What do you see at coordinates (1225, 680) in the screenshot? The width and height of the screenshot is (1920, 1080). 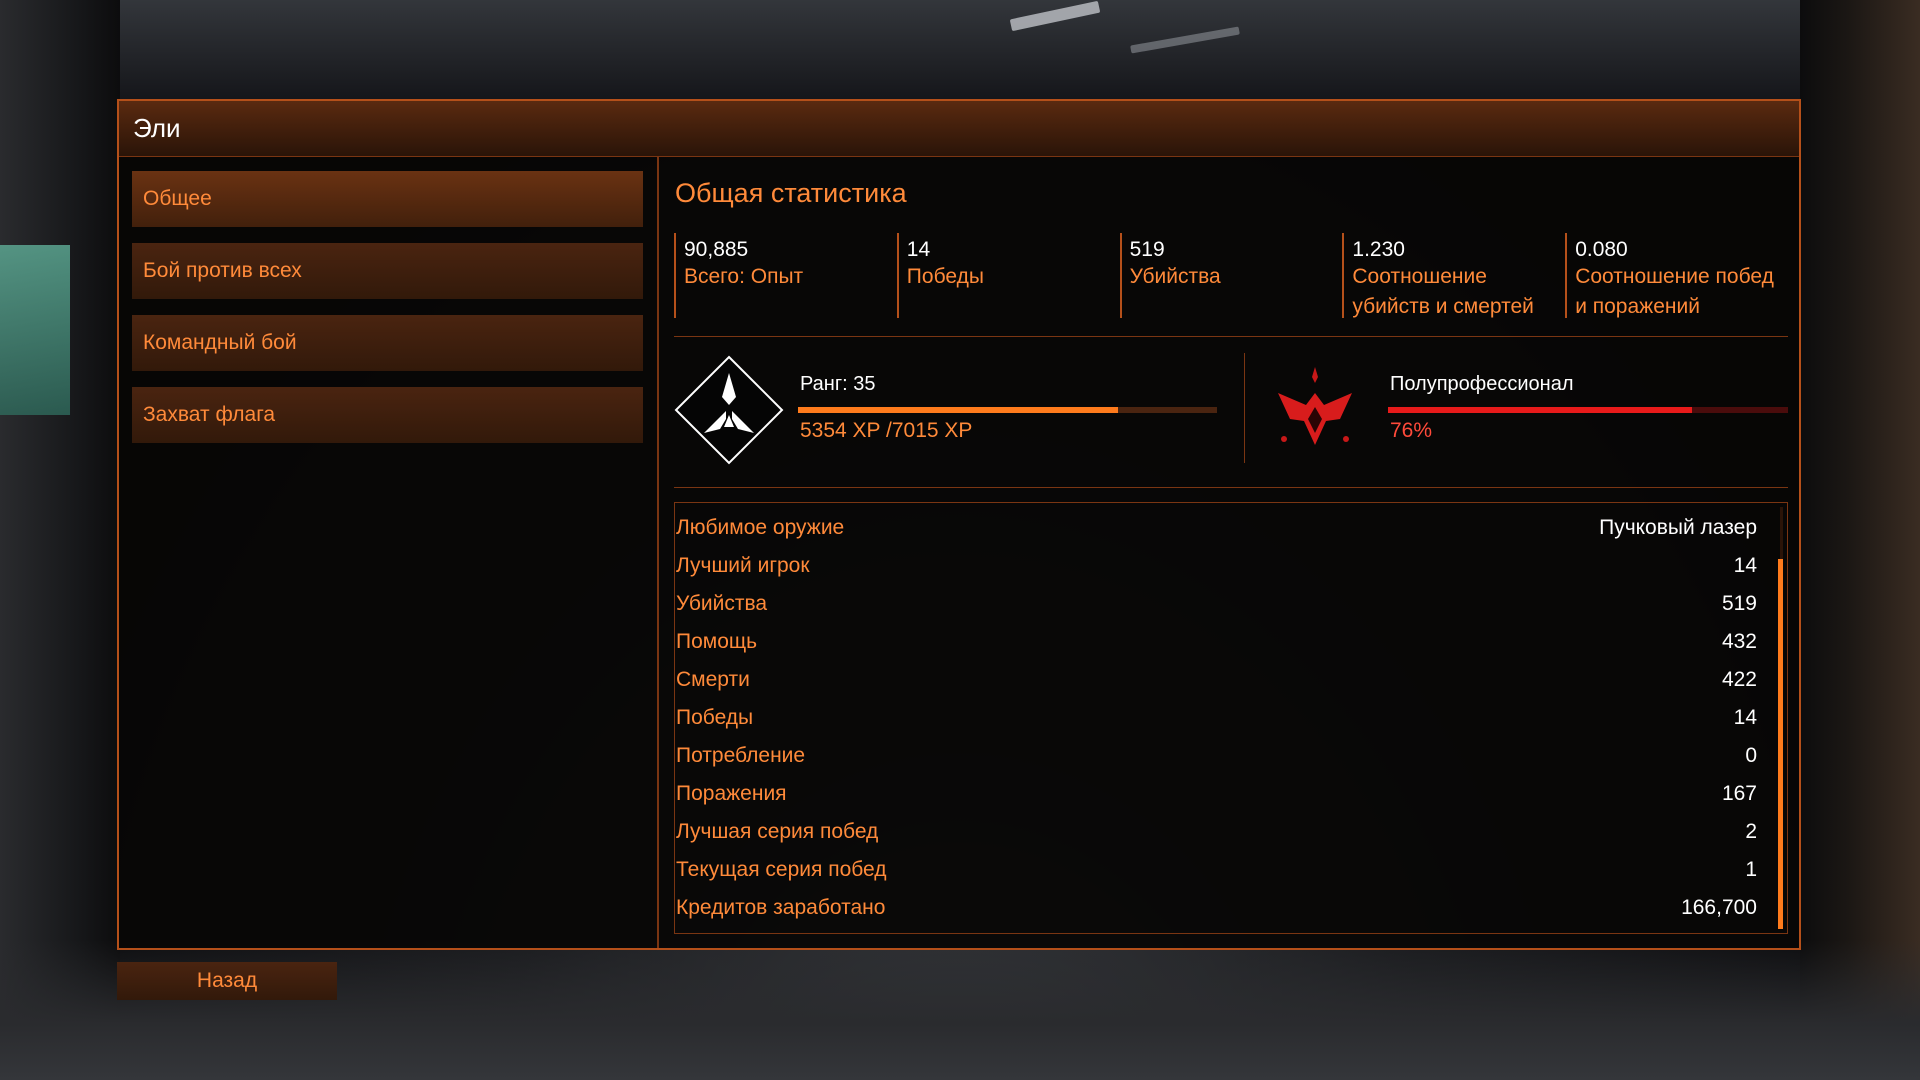 I see `stat-row-deaths: Смерти 422` at bounding box center [1225, 680].